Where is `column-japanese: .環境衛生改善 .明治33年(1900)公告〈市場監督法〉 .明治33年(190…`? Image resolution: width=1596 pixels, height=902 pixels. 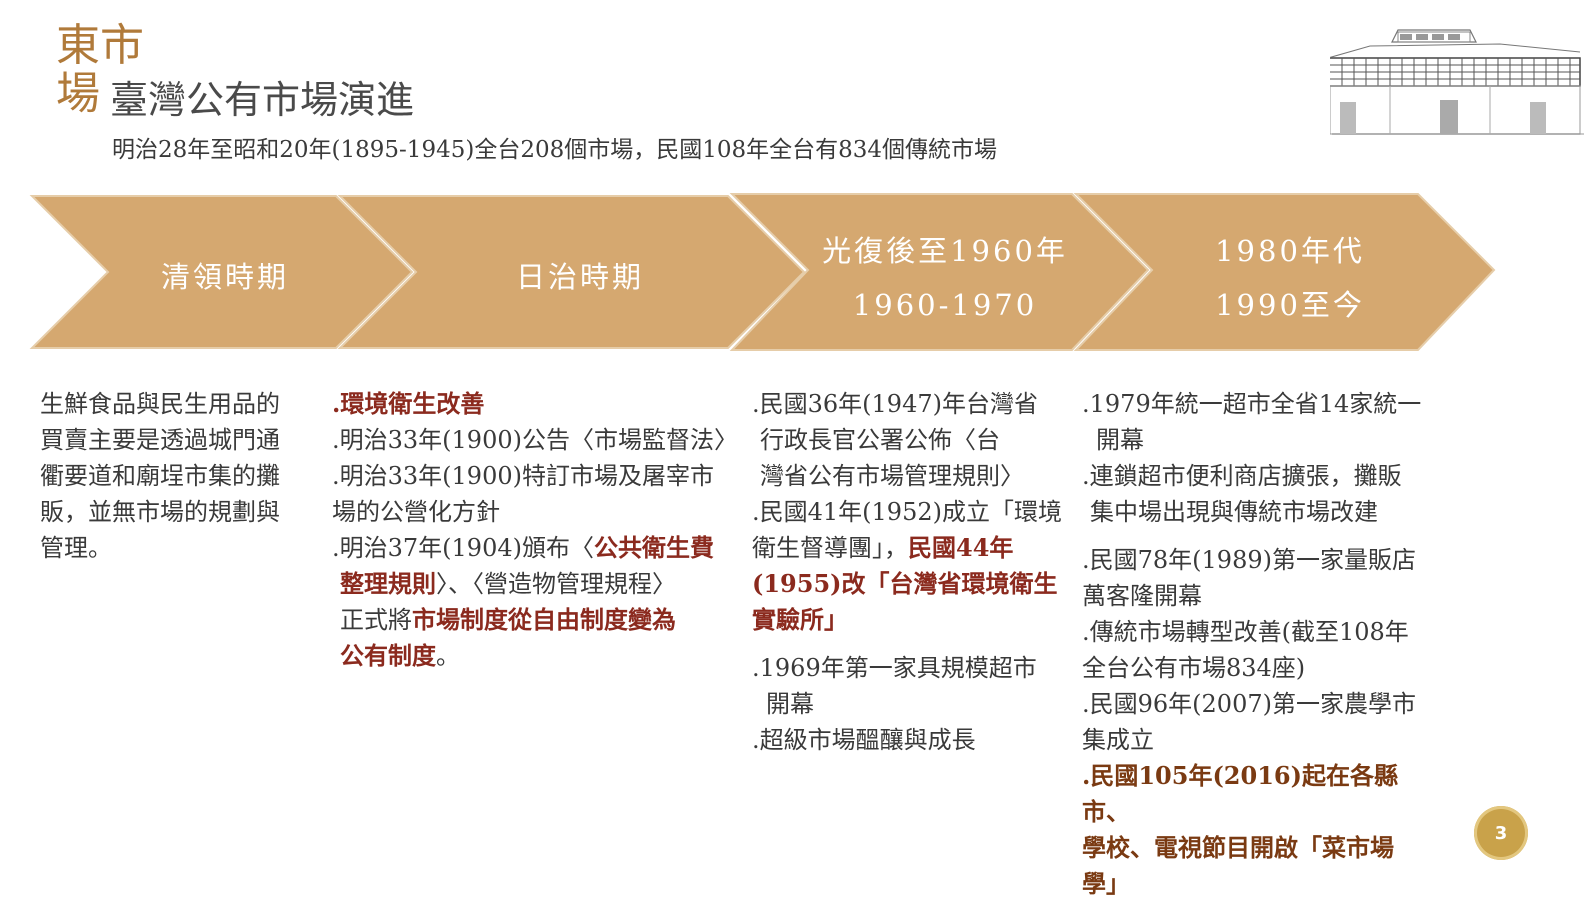 column-japanese: .環境衛生改善 .明治33年(1900)公告〈市場監督法〉 .明治33年(190… is located at coordinates (535, 529).